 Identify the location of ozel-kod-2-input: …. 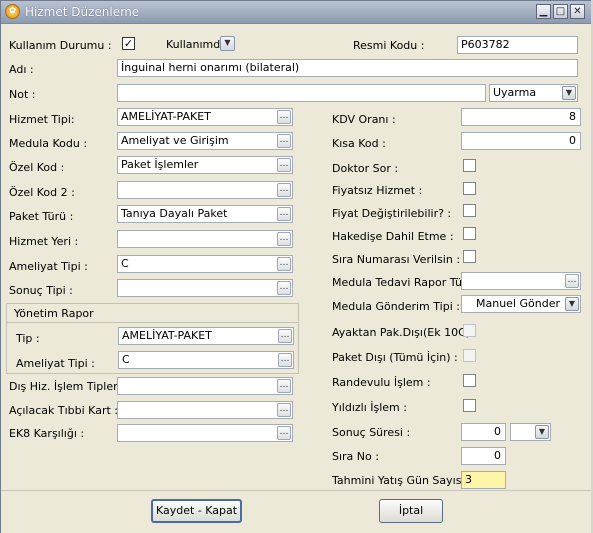
(205, 190).